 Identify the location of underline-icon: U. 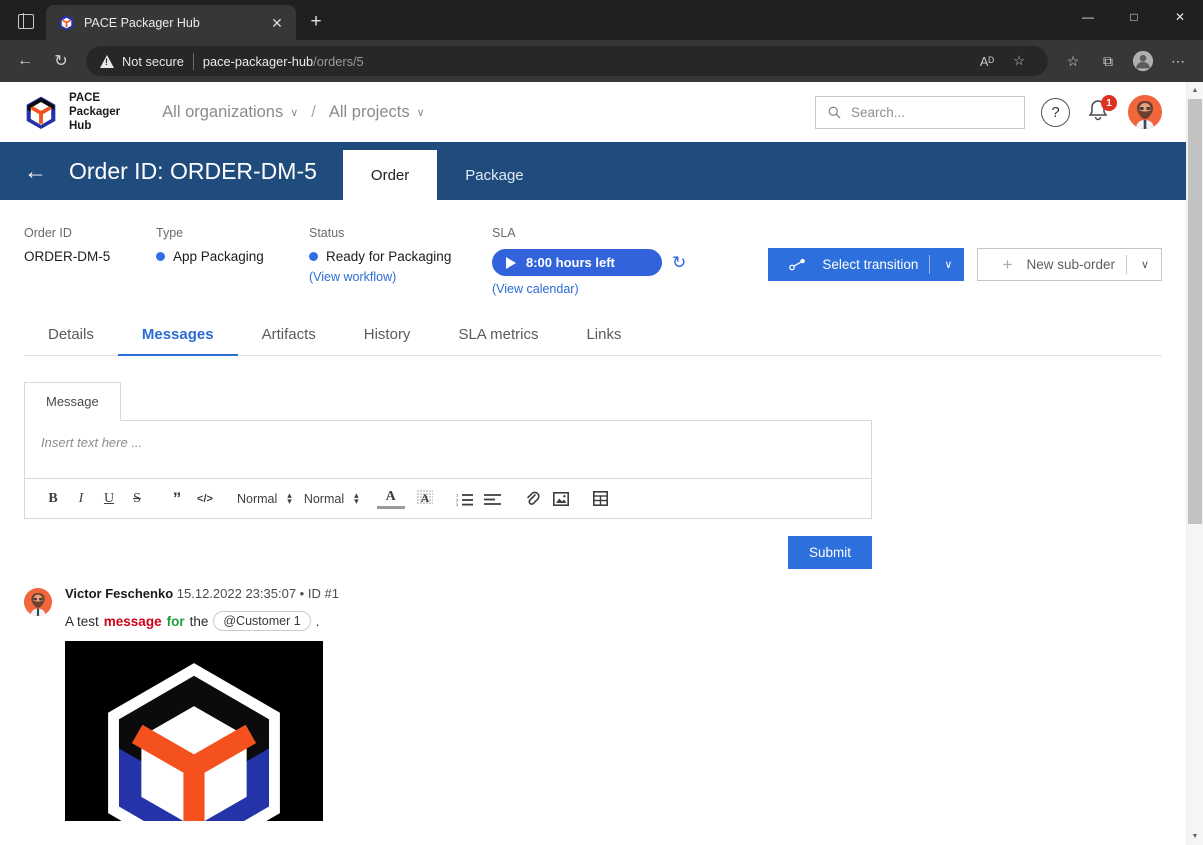
(109, 499).